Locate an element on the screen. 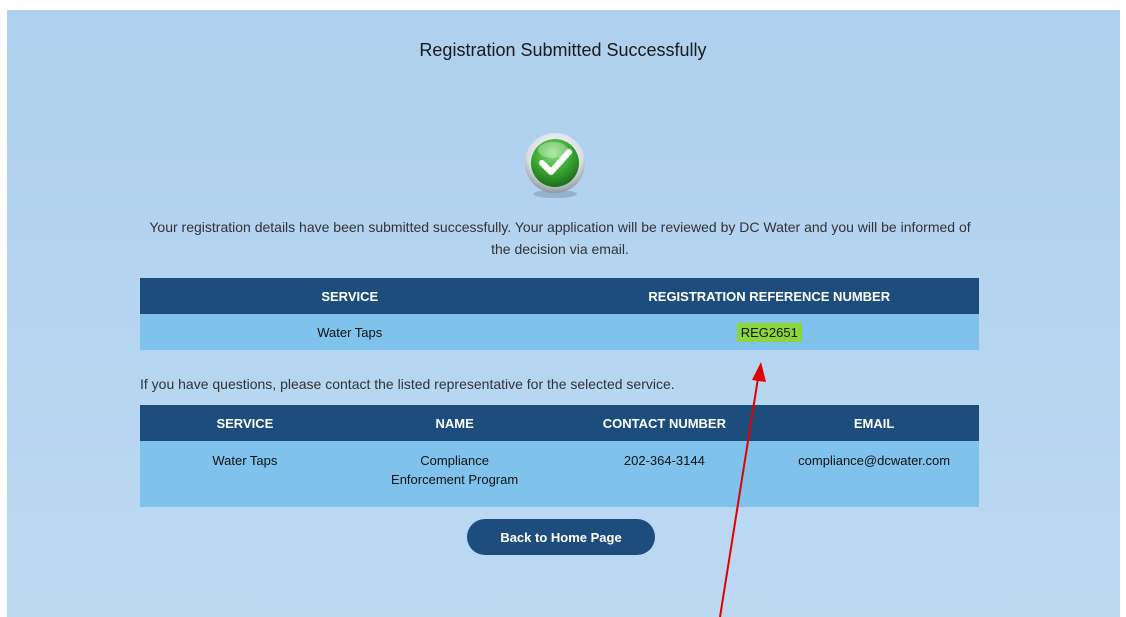  table-row: Water Taps REG2651 is located at coordinates (559, 332).